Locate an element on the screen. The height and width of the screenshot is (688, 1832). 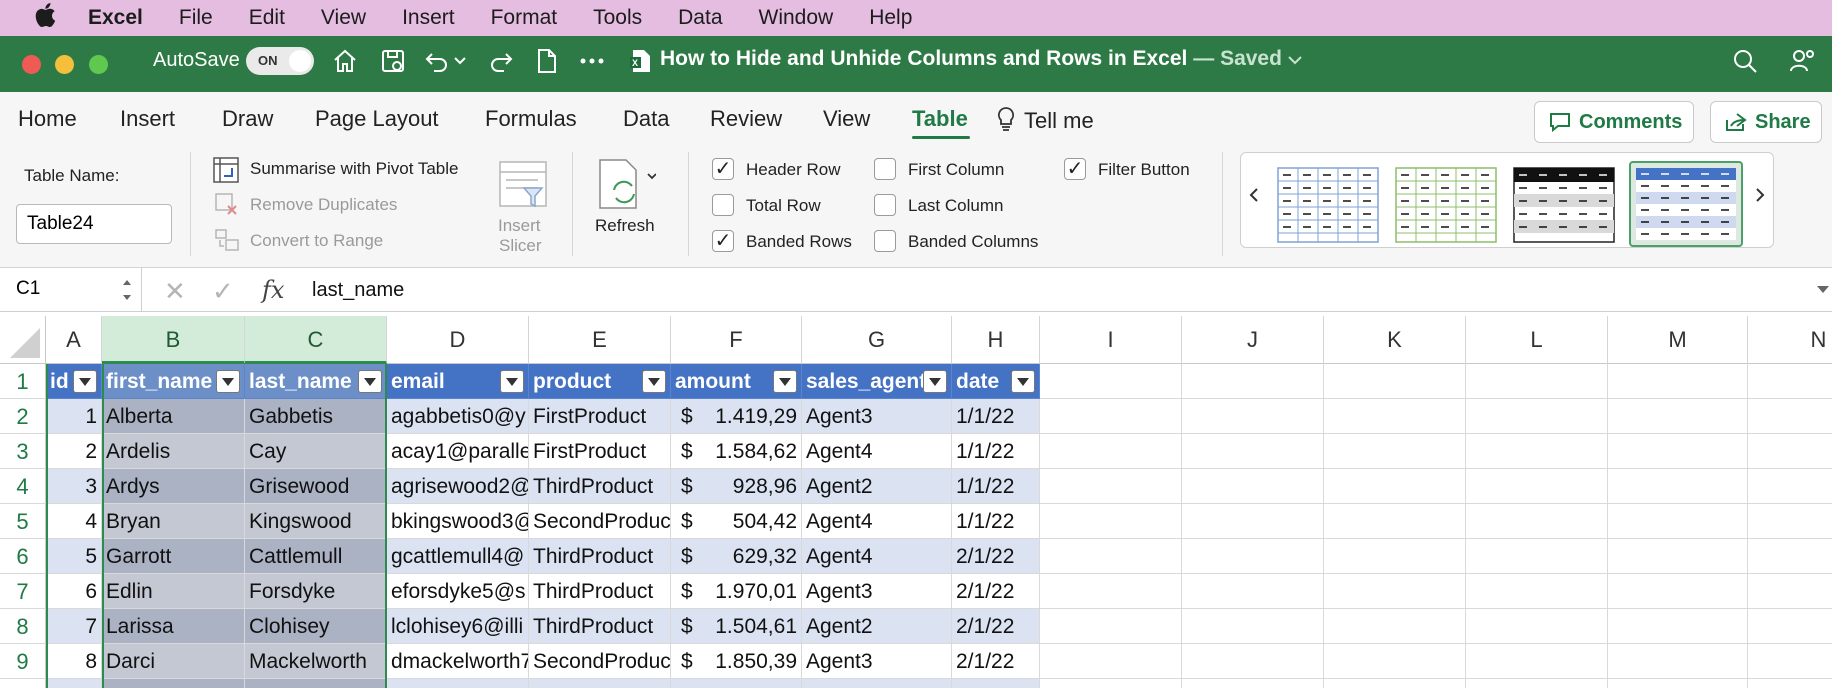
table-cell-id: 1 is located at coordinates (74, 416).